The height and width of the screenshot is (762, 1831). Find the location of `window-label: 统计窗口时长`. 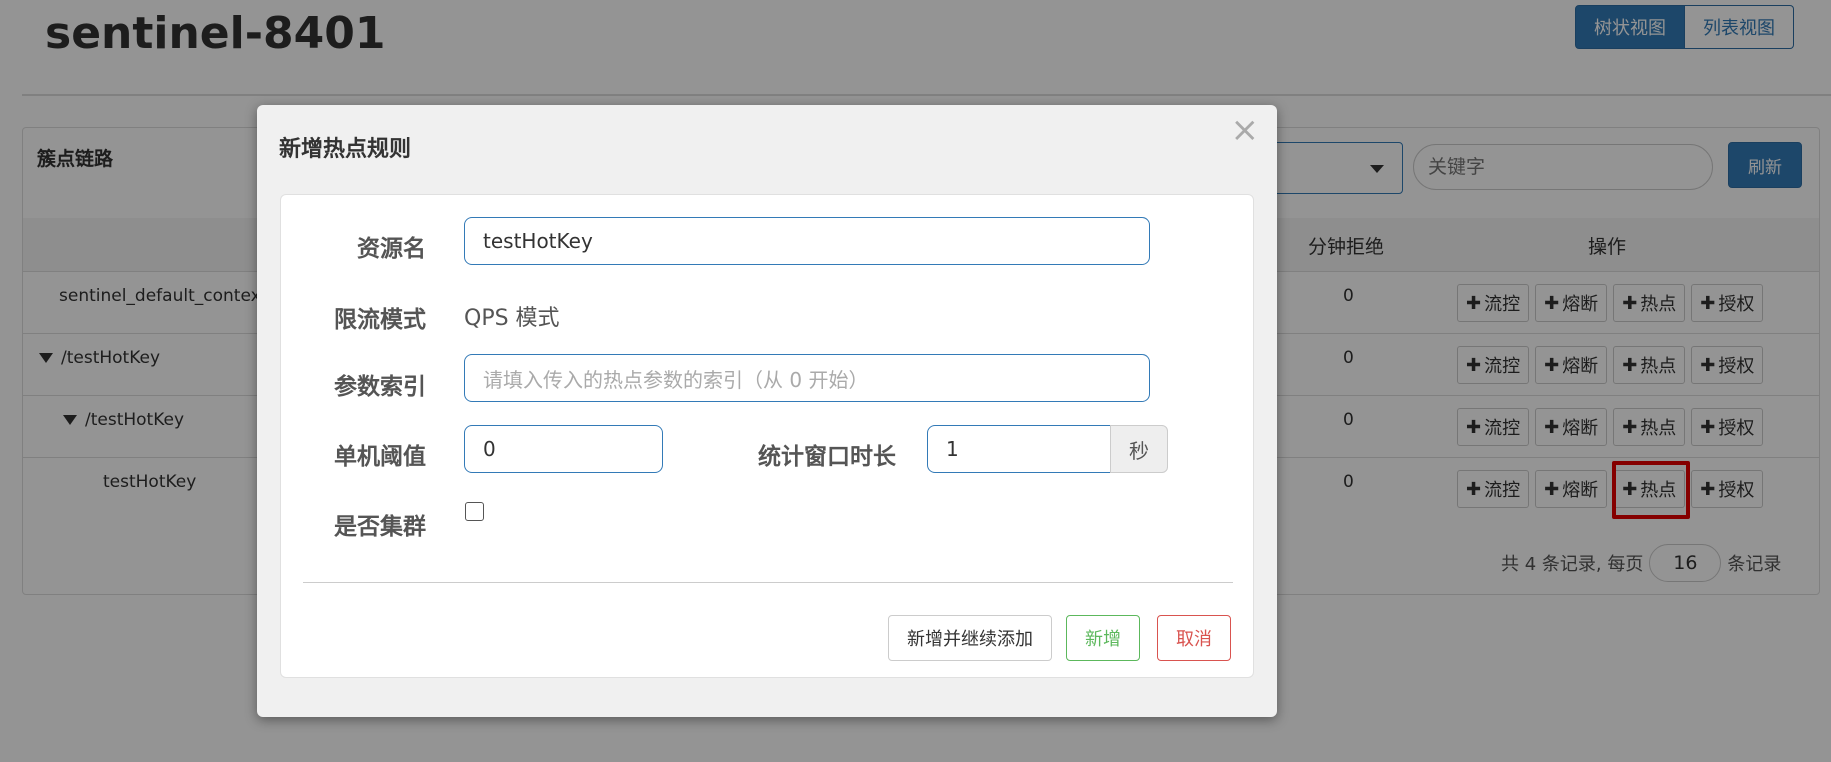

window-label: 统计窗口时长 is located at coordinates (827, 457).